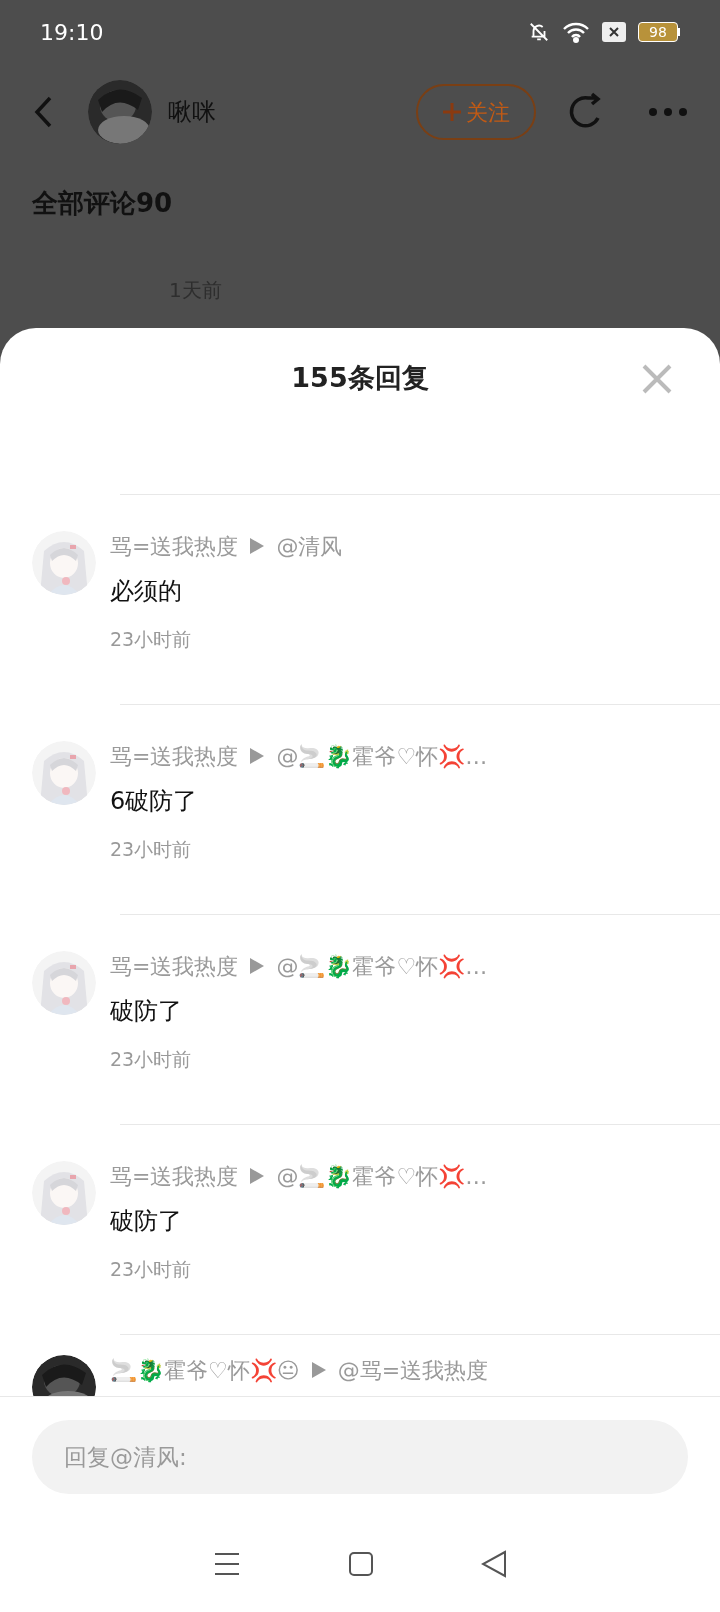  I want to click on follow-button: 关注, so click(476, 112).